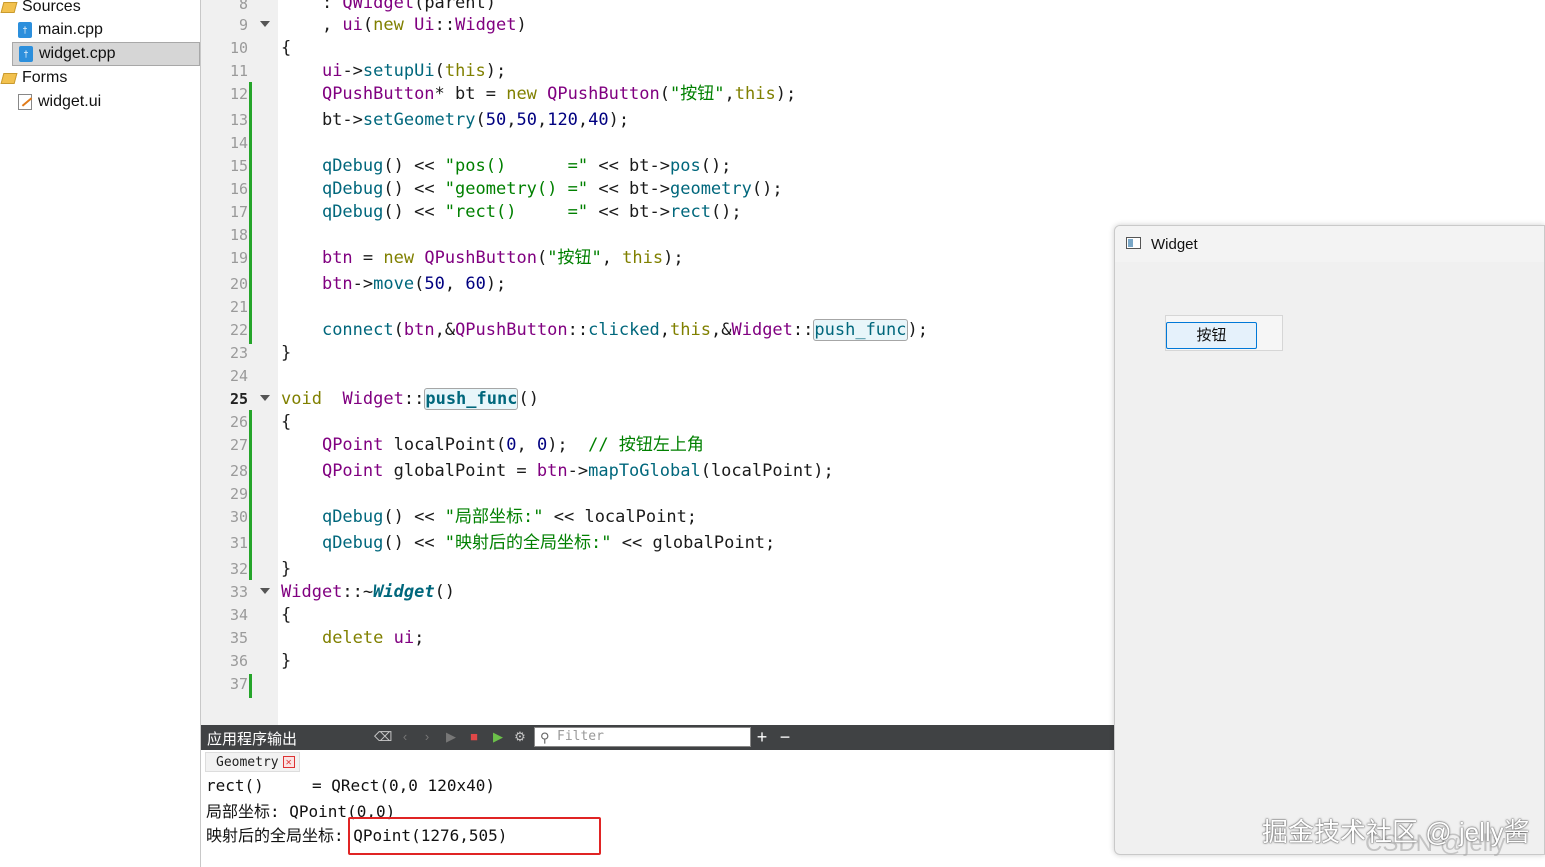  I want to click on app-window-icon, so click(1133, 243).